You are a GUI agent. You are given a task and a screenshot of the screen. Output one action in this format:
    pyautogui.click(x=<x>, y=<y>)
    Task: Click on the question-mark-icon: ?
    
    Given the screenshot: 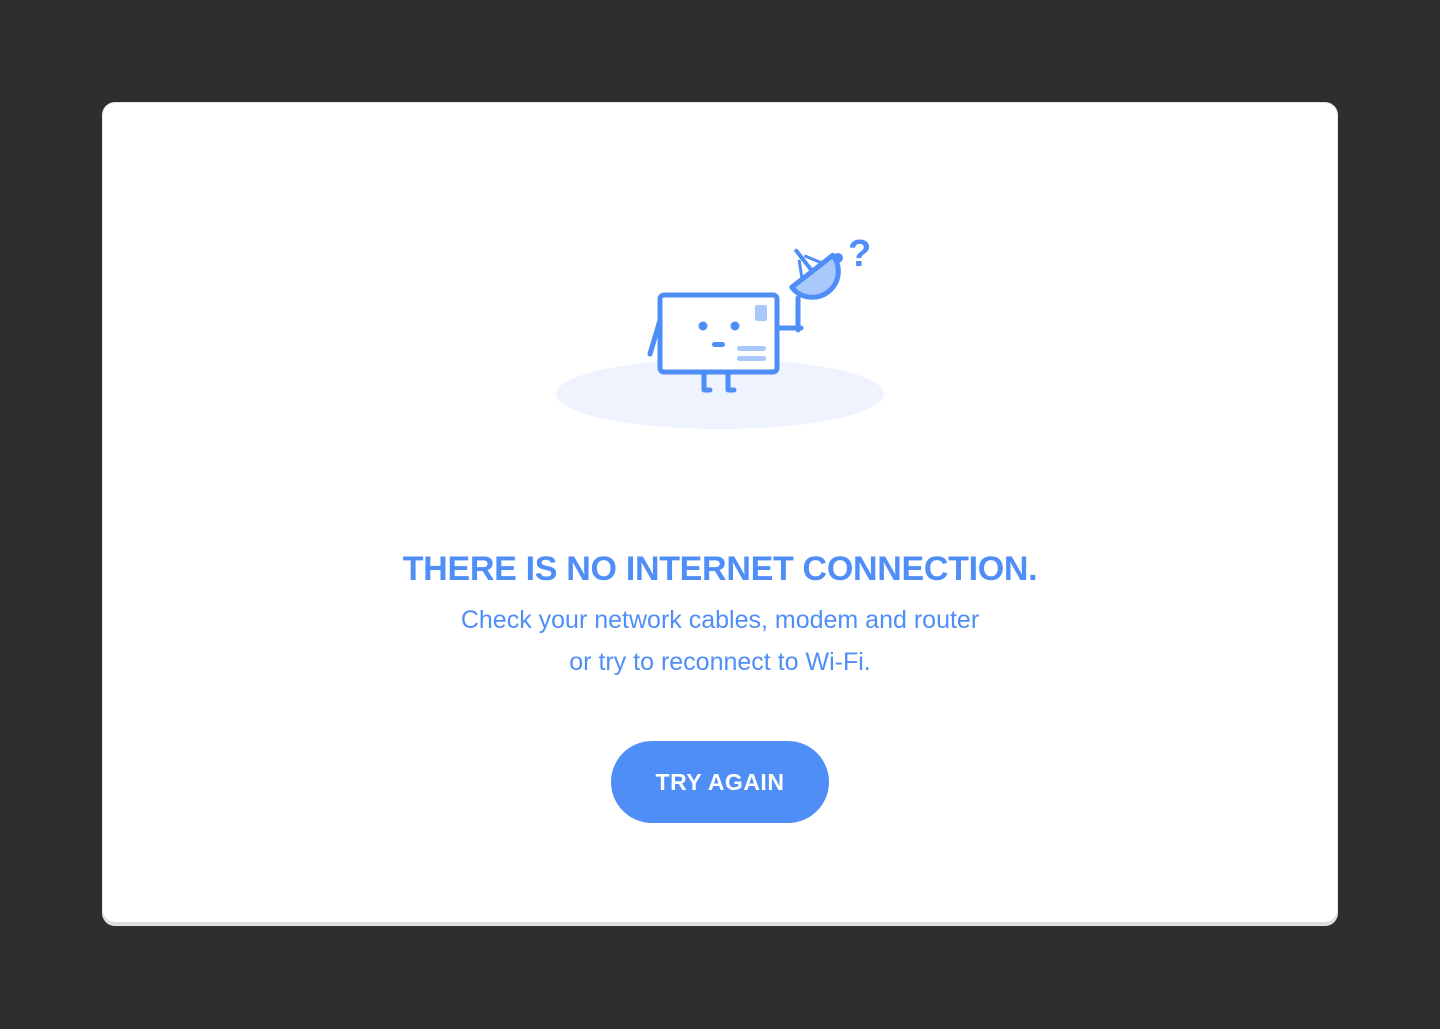 What is the action you would take?
    pyautogui.click(x=859, y=254)
    